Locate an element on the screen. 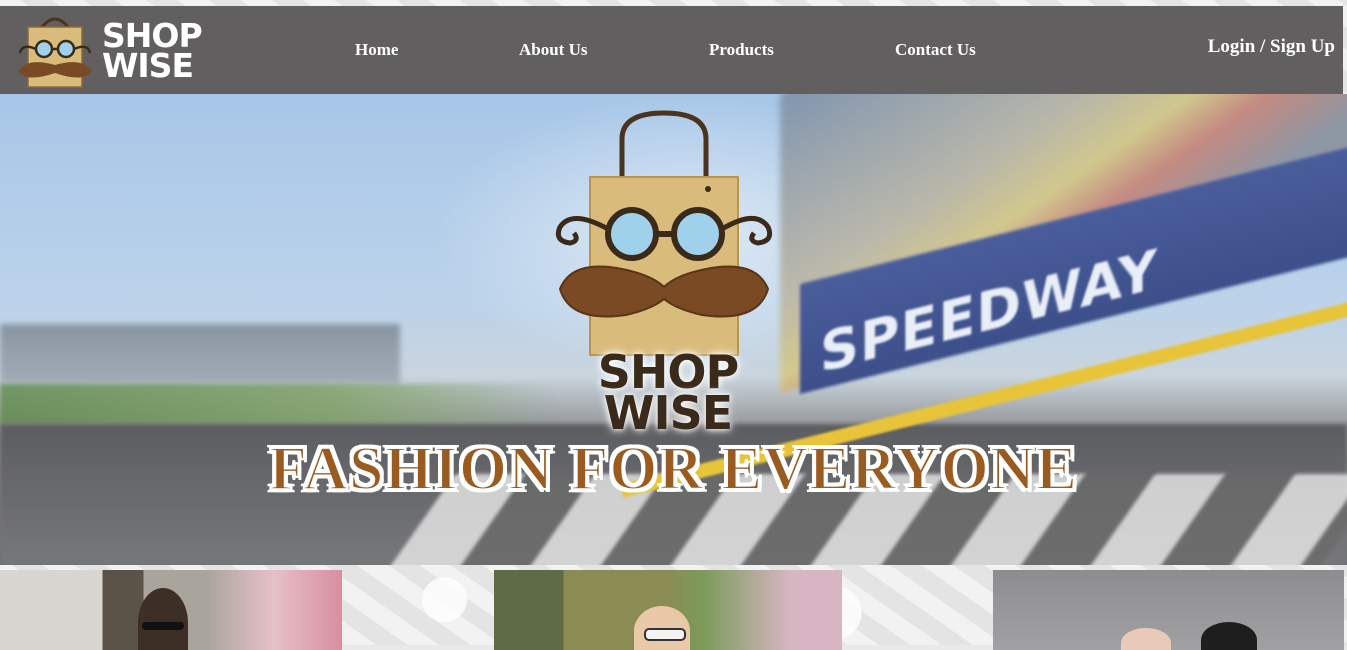 This screenshot has height=650, width=1347. hero-logo-text: SHOP WISE is located at coordinates (668, 395).